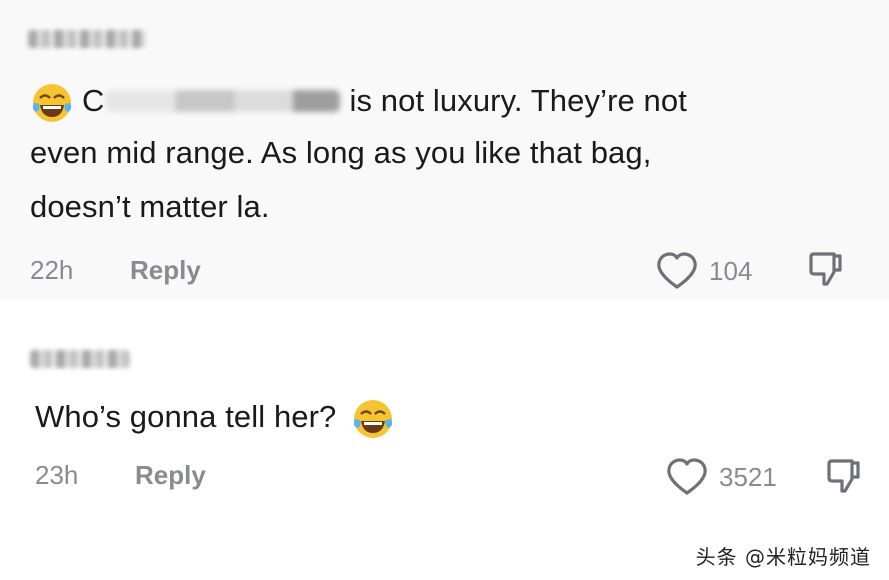  Describe the element at coordinates (57, 475) in the screenshot. I see `comment-timestamp: 23h` at that location.